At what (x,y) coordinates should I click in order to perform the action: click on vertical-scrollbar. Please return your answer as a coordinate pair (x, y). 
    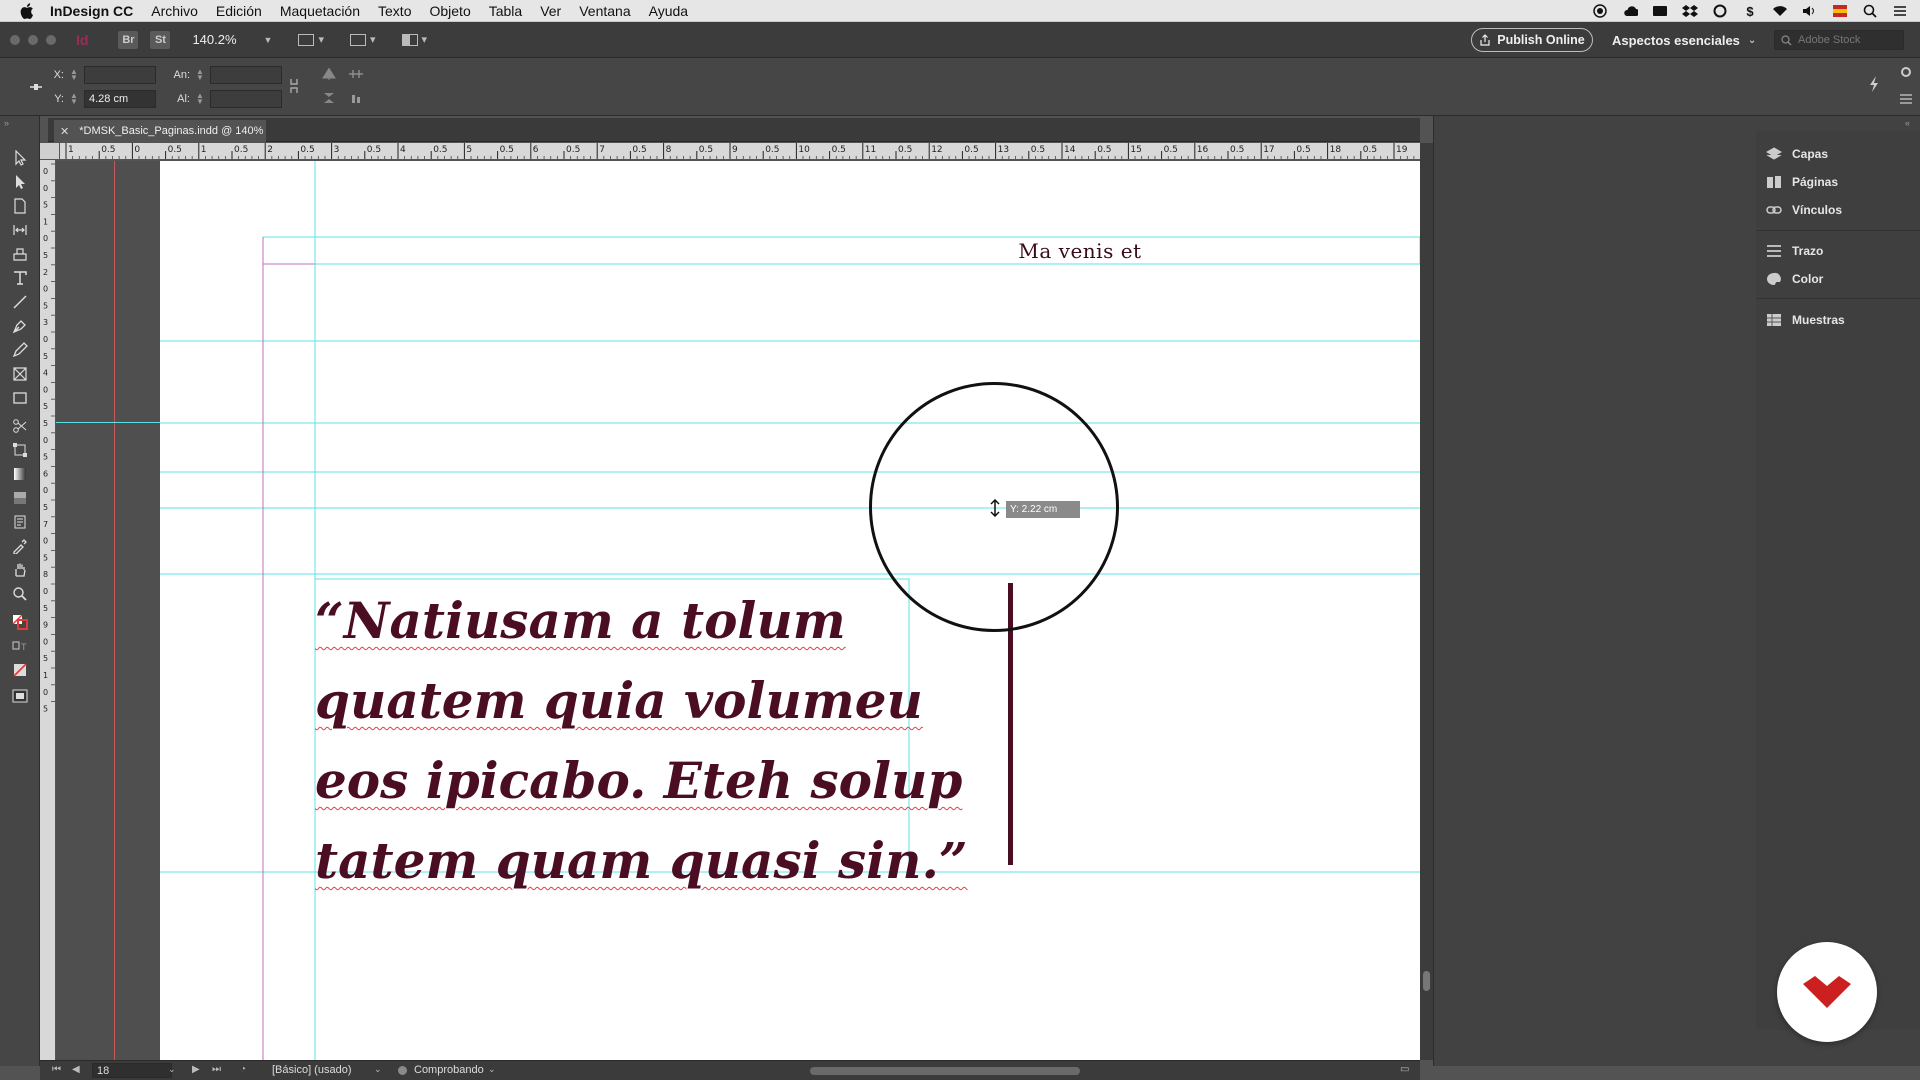
    Looking at the image, I should click on (1426, 601).